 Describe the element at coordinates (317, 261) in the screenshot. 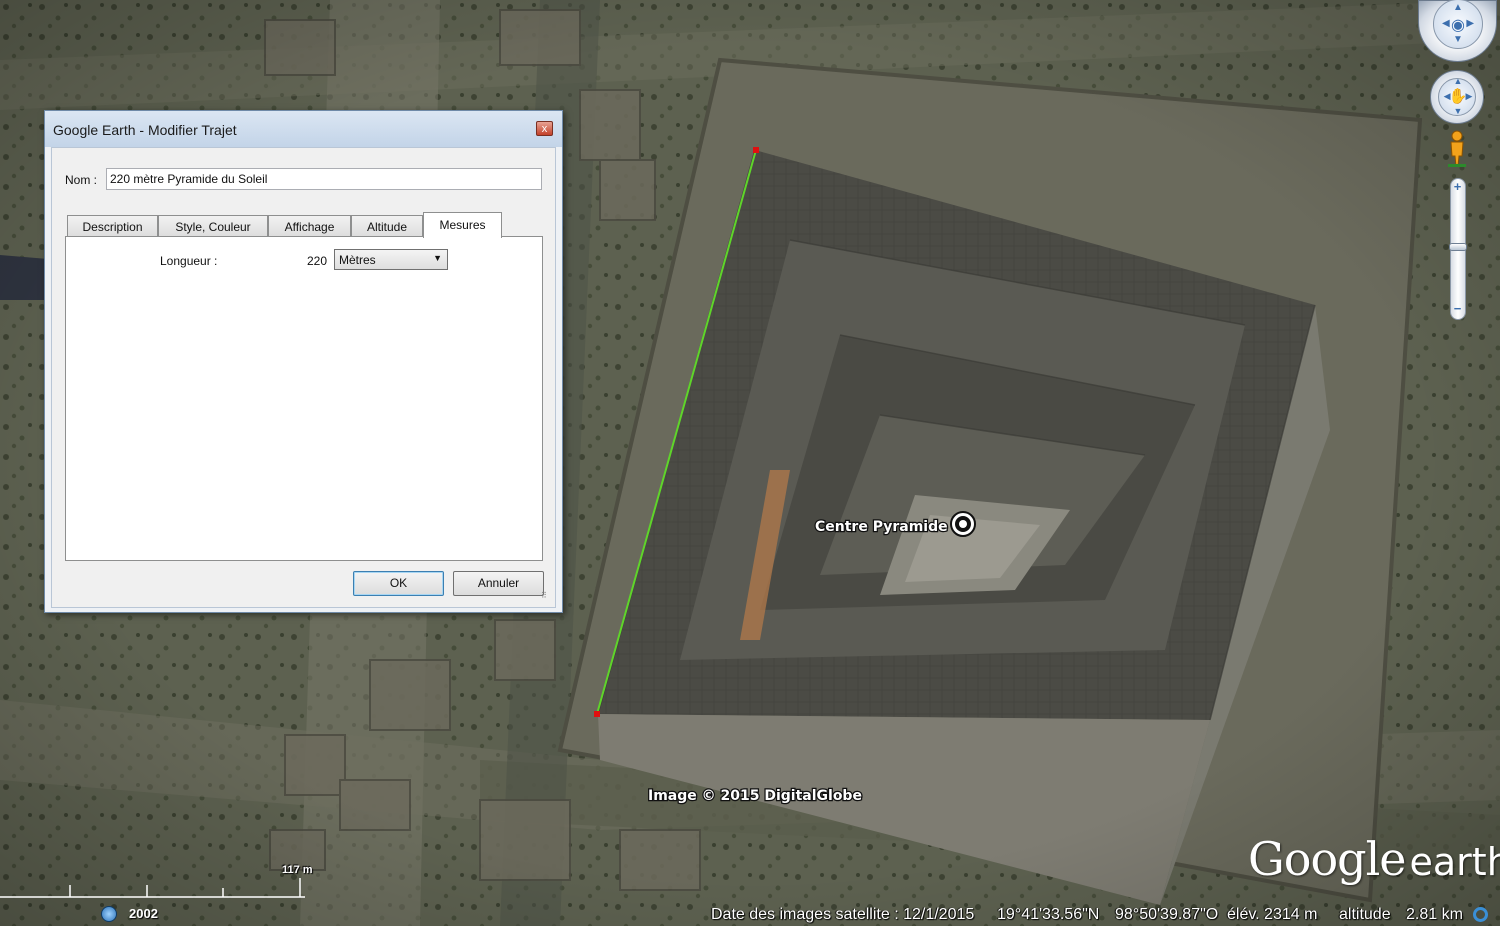

I see `length-value: 220` at that location.